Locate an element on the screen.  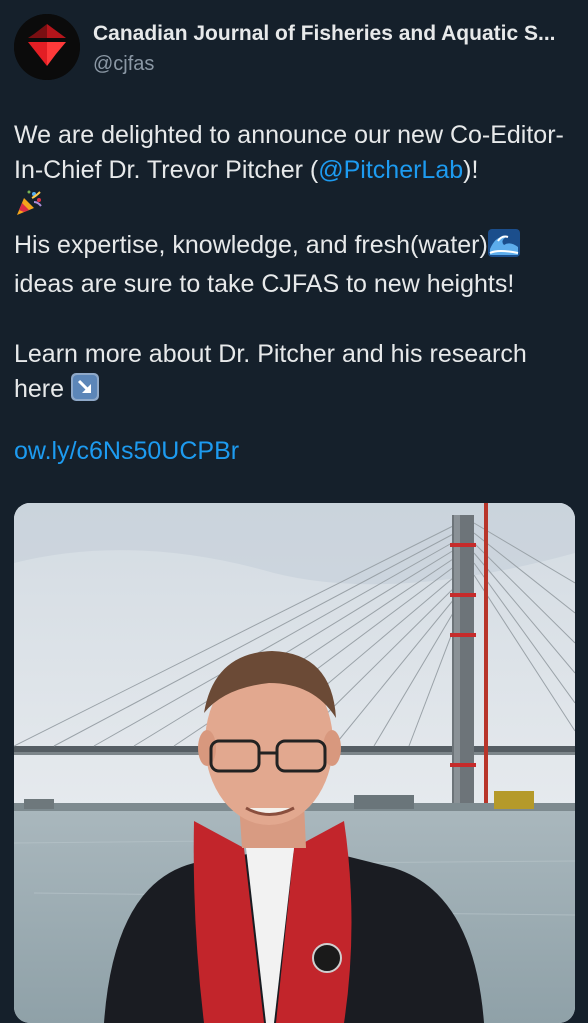
avatar is located at coordinates (47, 47).